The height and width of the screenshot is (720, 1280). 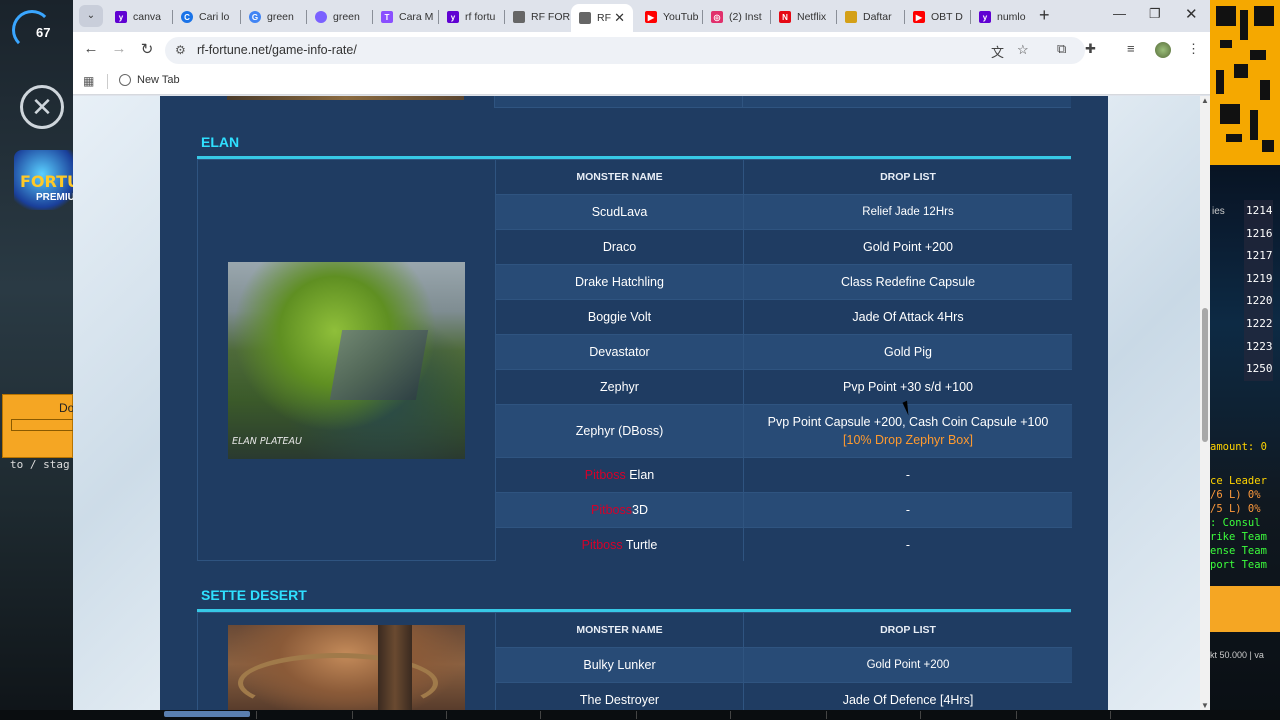 What do you see at coordinates (997, 51) in the screenshot?
I see `translate-icon: 文` at bounding box center [997, 51].